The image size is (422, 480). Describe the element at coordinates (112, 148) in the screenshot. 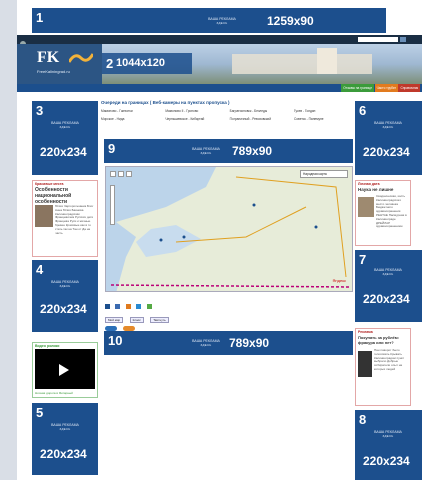

I see `ad-number: 9` at that location.